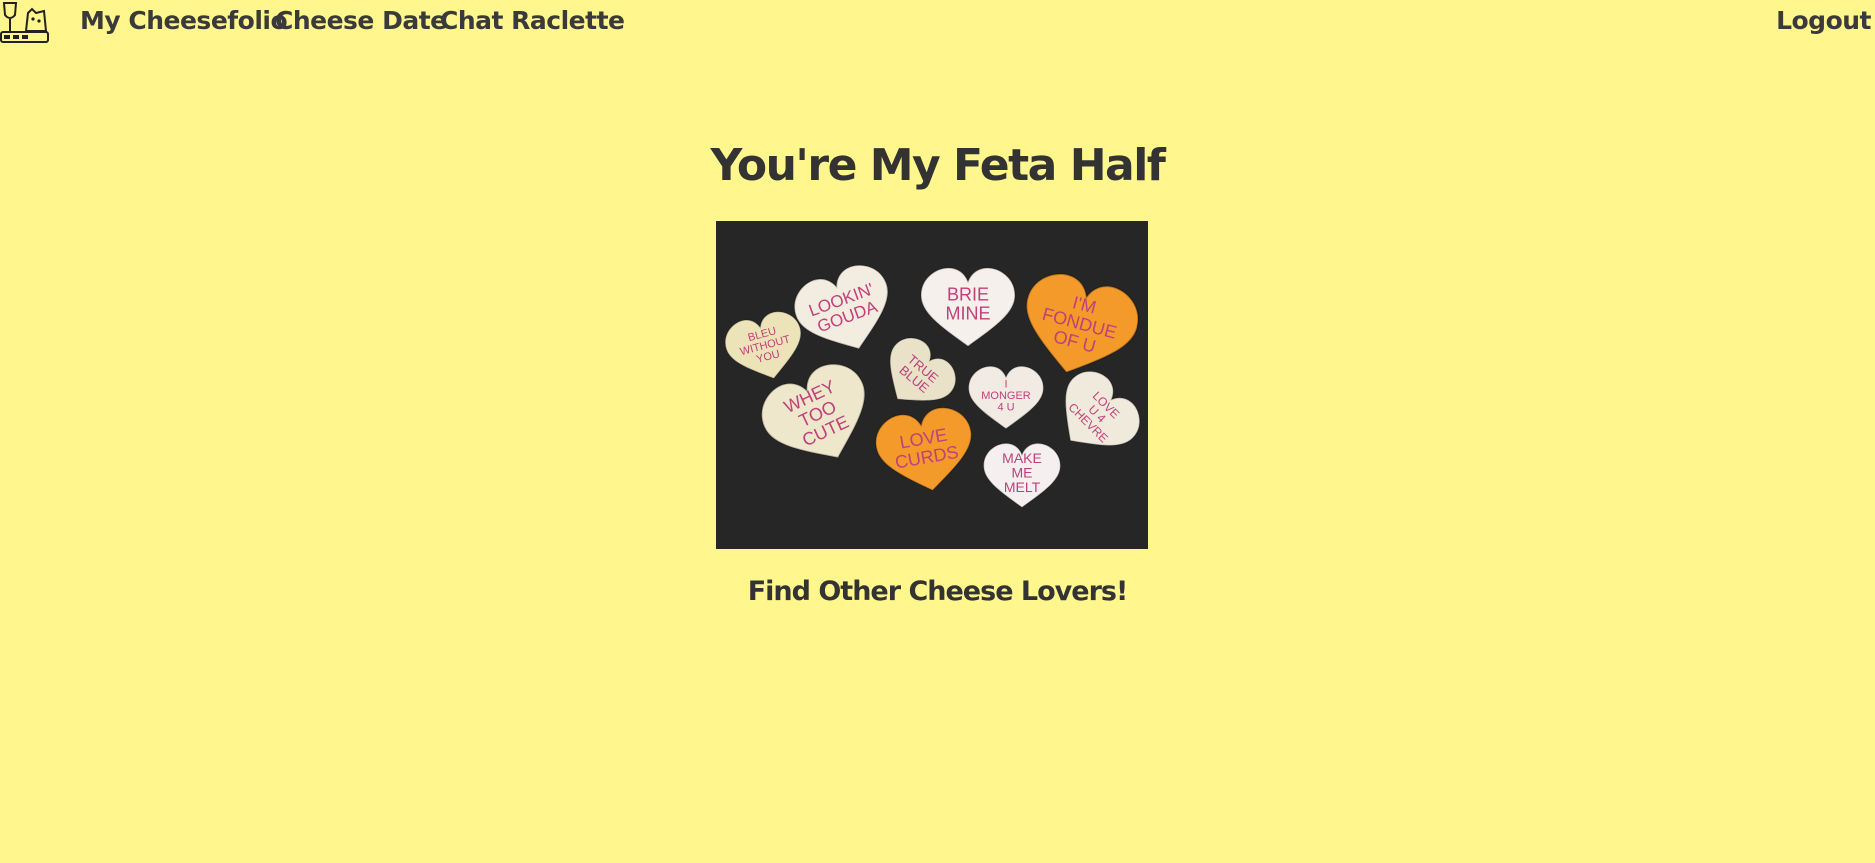  What do you see at coordinates (1022, 473) in the screenshot?
I see `heart-text: ME` at bounding box center [1022, 473].